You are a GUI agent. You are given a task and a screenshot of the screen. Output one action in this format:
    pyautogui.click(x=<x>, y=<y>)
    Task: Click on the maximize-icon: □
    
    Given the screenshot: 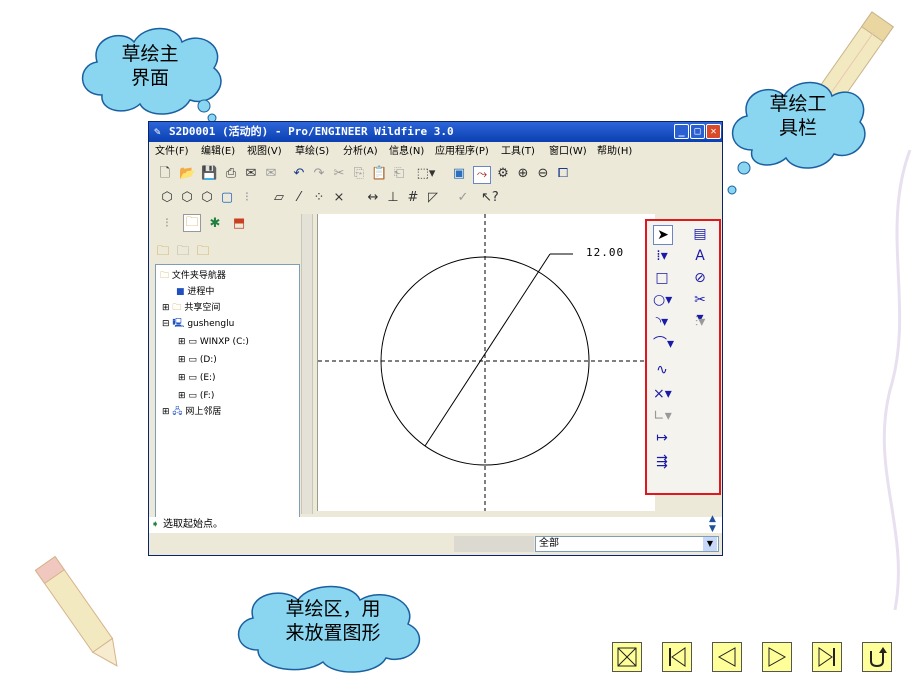 What is the action you would take?
    pyautogui.click(x=697, y=131)
    